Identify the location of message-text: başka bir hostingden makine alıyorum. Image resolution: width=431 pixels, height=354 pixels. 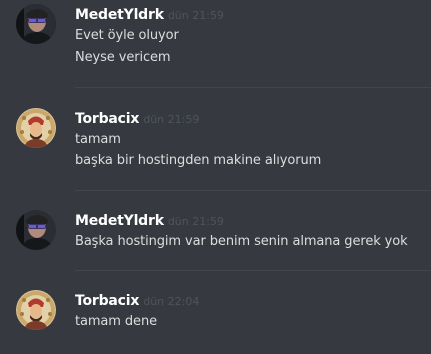
(198, 160).